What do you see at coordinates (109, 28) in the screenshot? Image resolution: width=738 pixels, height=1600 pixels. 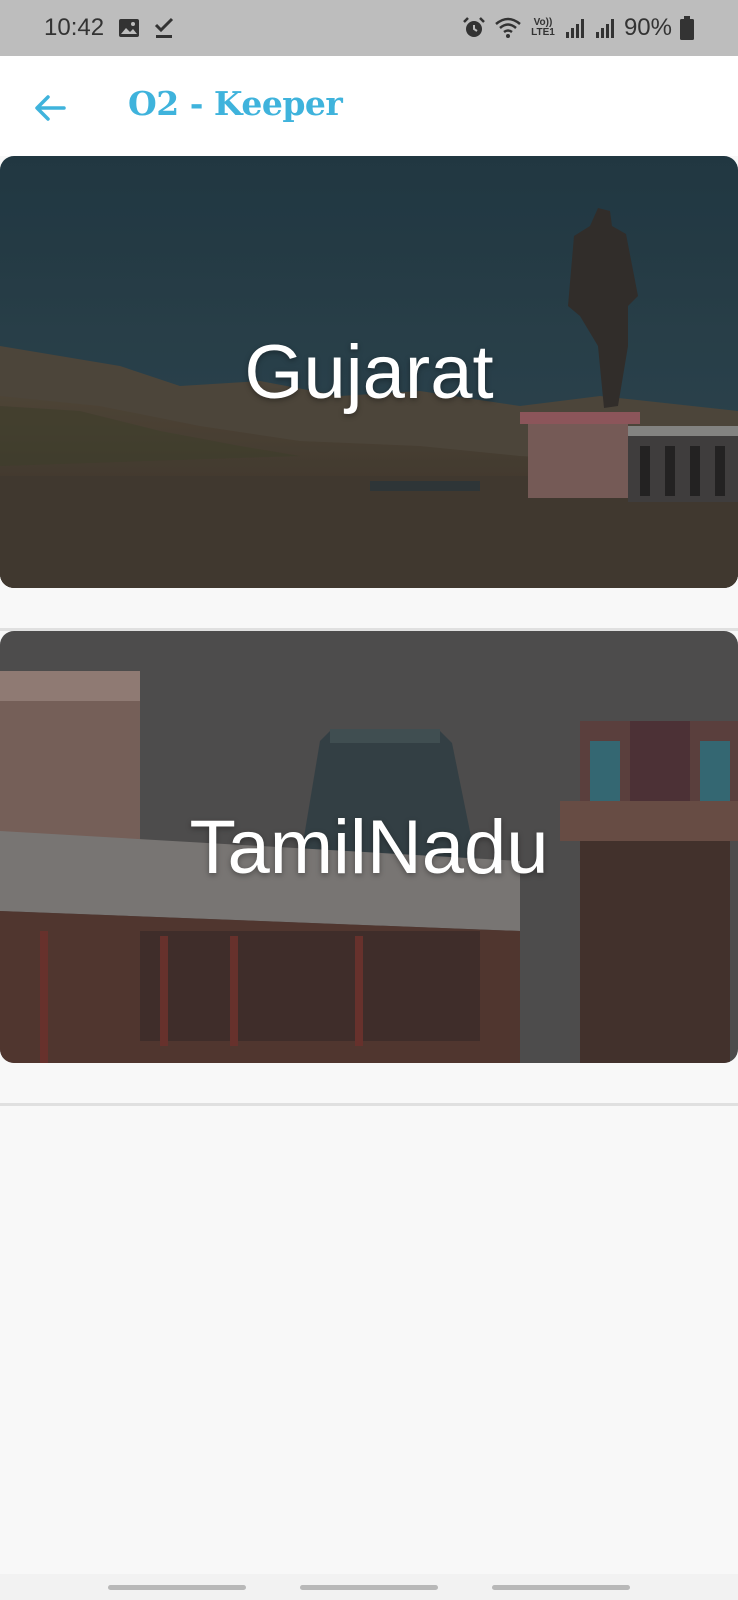 I see `status-left: 10:42` at bounding box center [109, 28].